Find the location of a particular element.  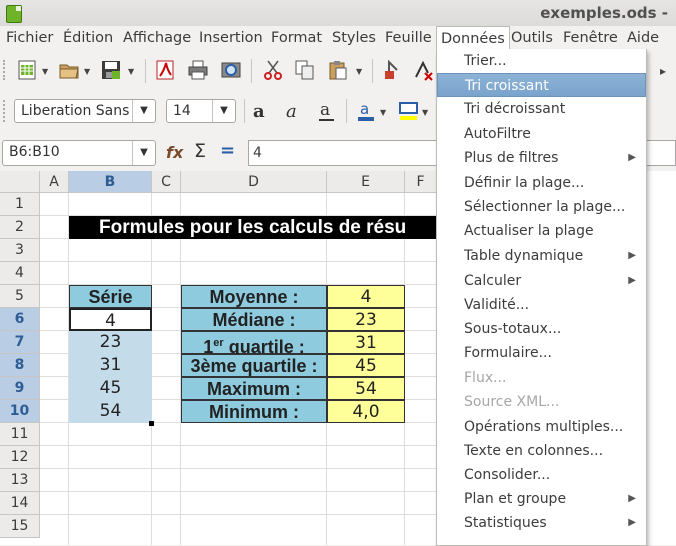

column-header-f: F is located at coordinates (421, 182).